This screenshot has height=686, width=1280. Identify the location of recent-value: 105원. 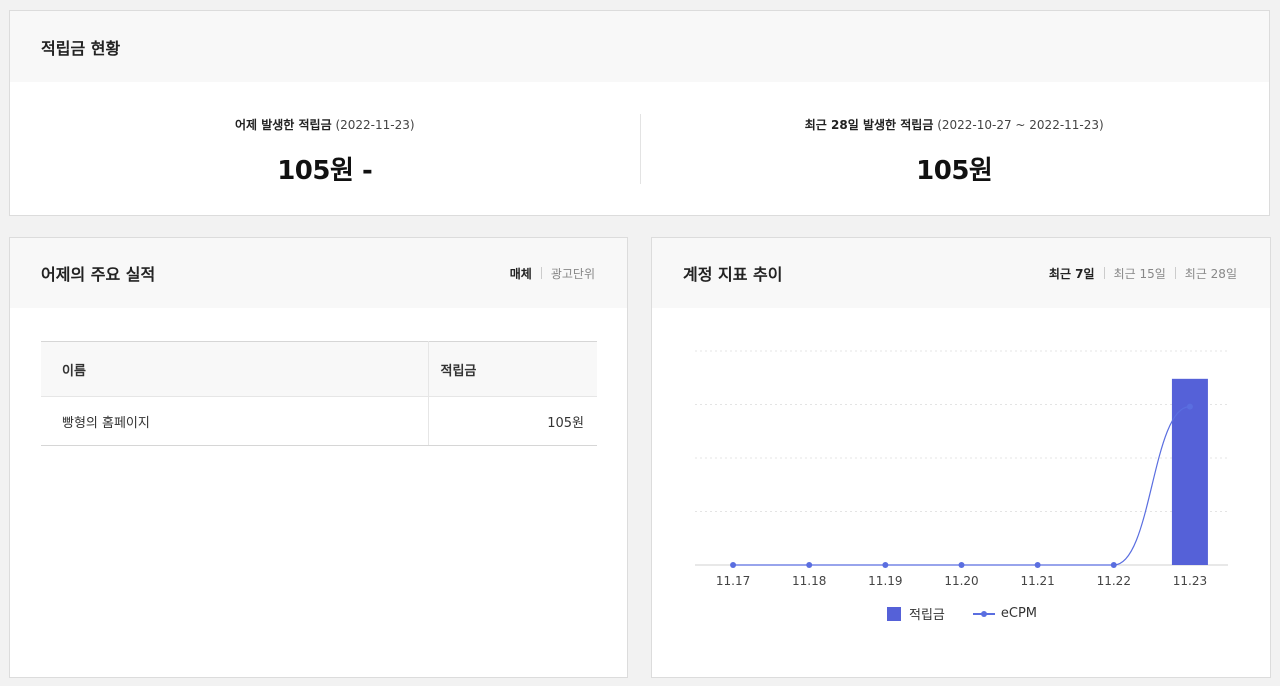
(954, 171).